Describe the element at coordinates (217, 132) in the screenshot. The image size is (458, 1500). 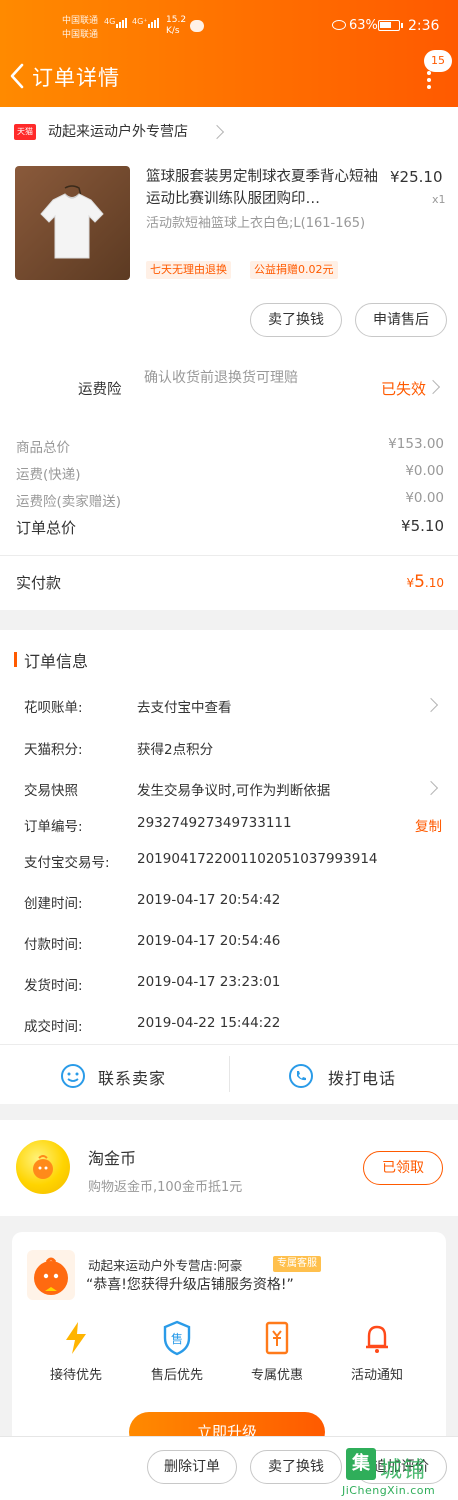
I see `chevron-right-icon` at that location.